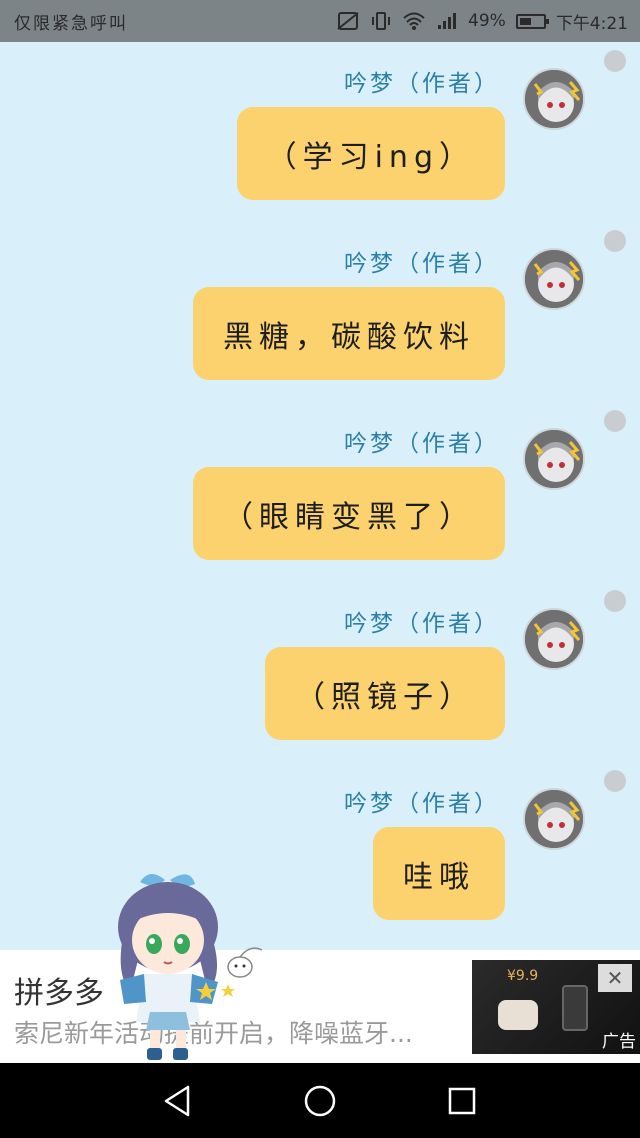 Image resolution: width=640 pixels, height=1138 pixels. Describe the element at coordinates (439, 873) in the screenshot. I see `message-bubble: 哇哦` at that location.